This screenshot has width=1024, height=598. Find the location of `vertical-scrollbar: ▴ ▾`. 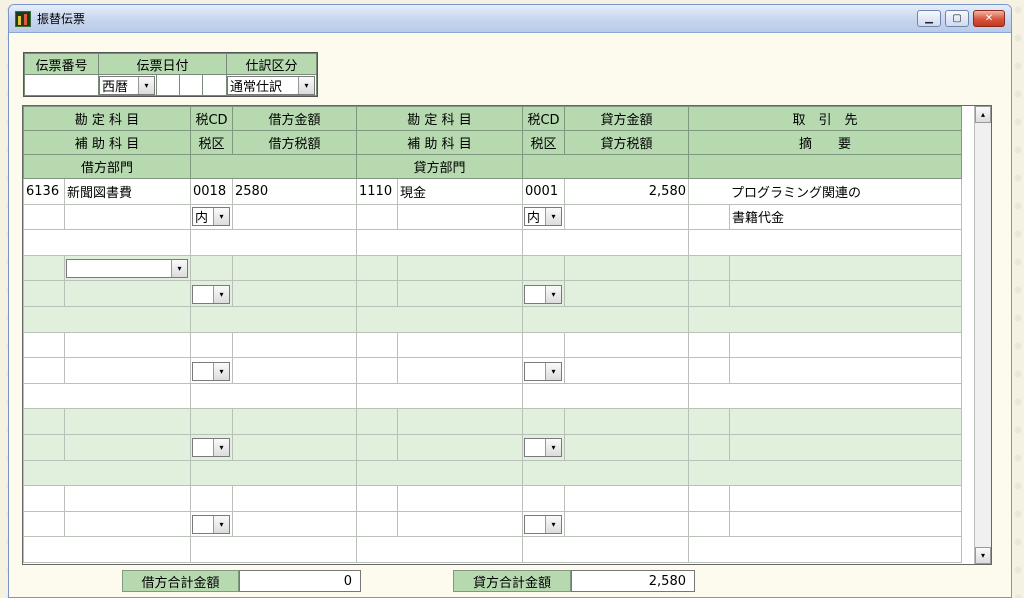

vertical-scrollbar: ▴ ▾ is located at coordinates (982, 335).